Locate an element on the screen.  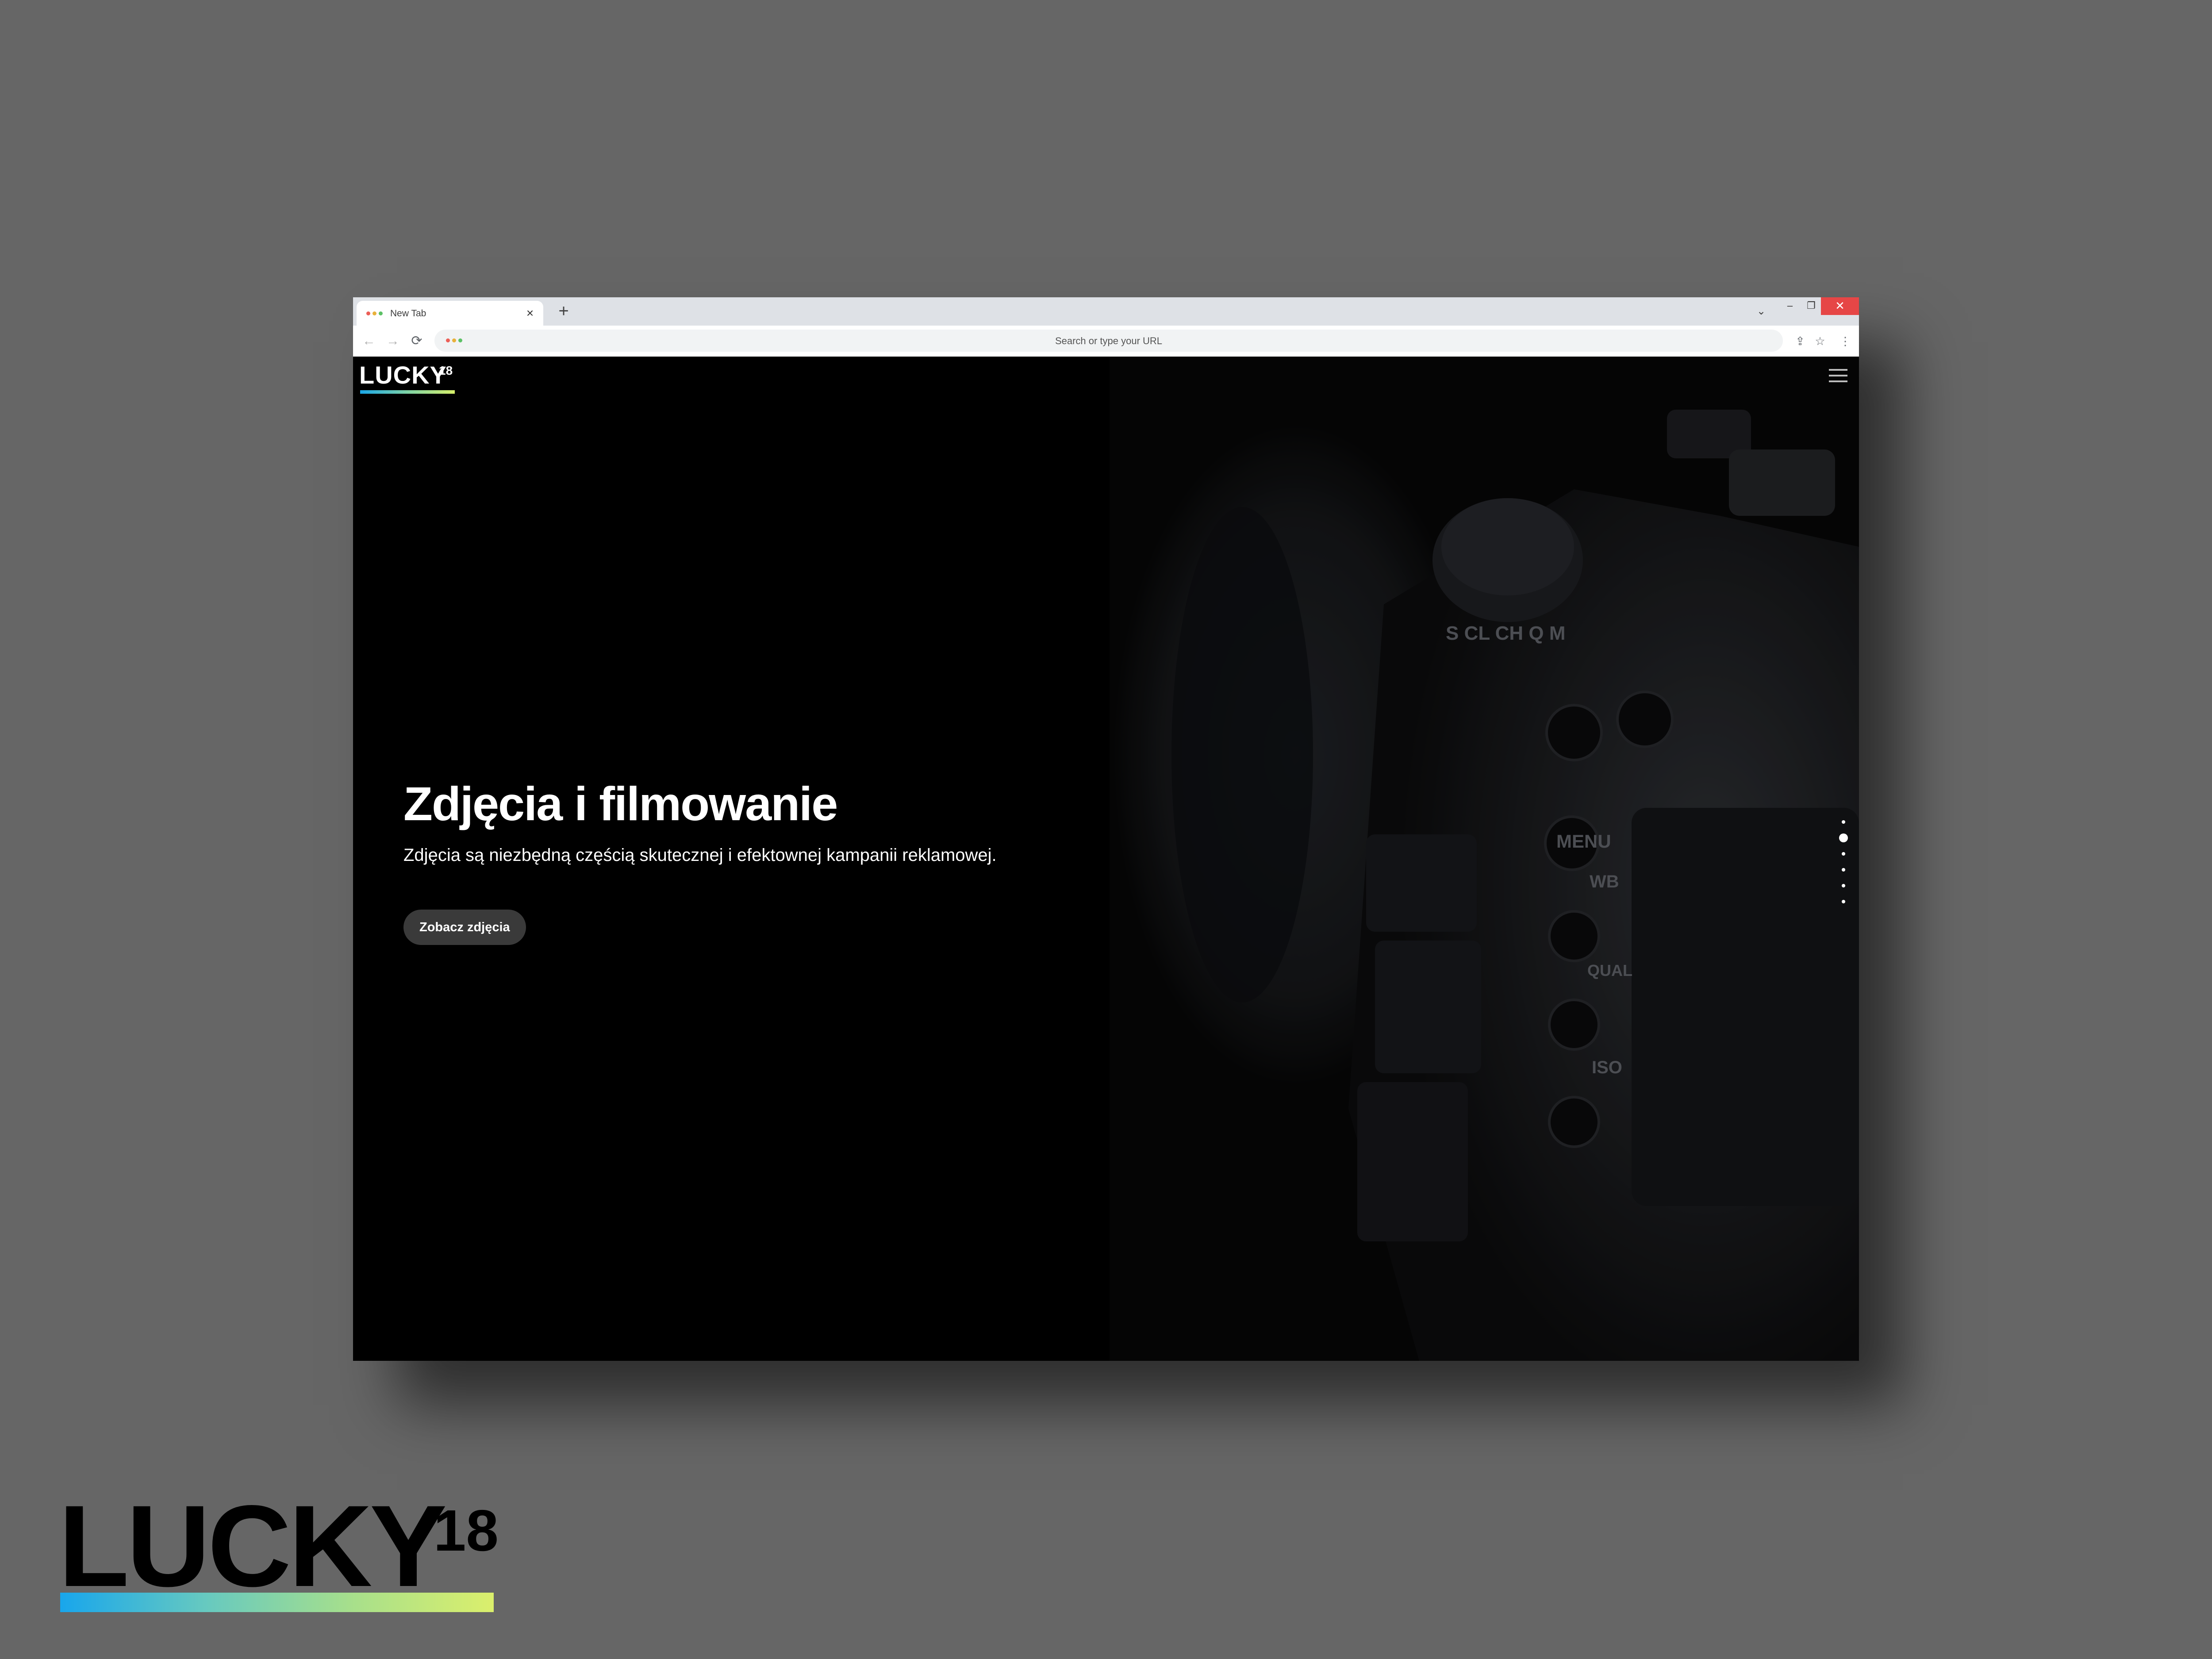
tab-strip: New Tab × + ⌄ – ❐ ✕ is located at coordinates (1106, 311).